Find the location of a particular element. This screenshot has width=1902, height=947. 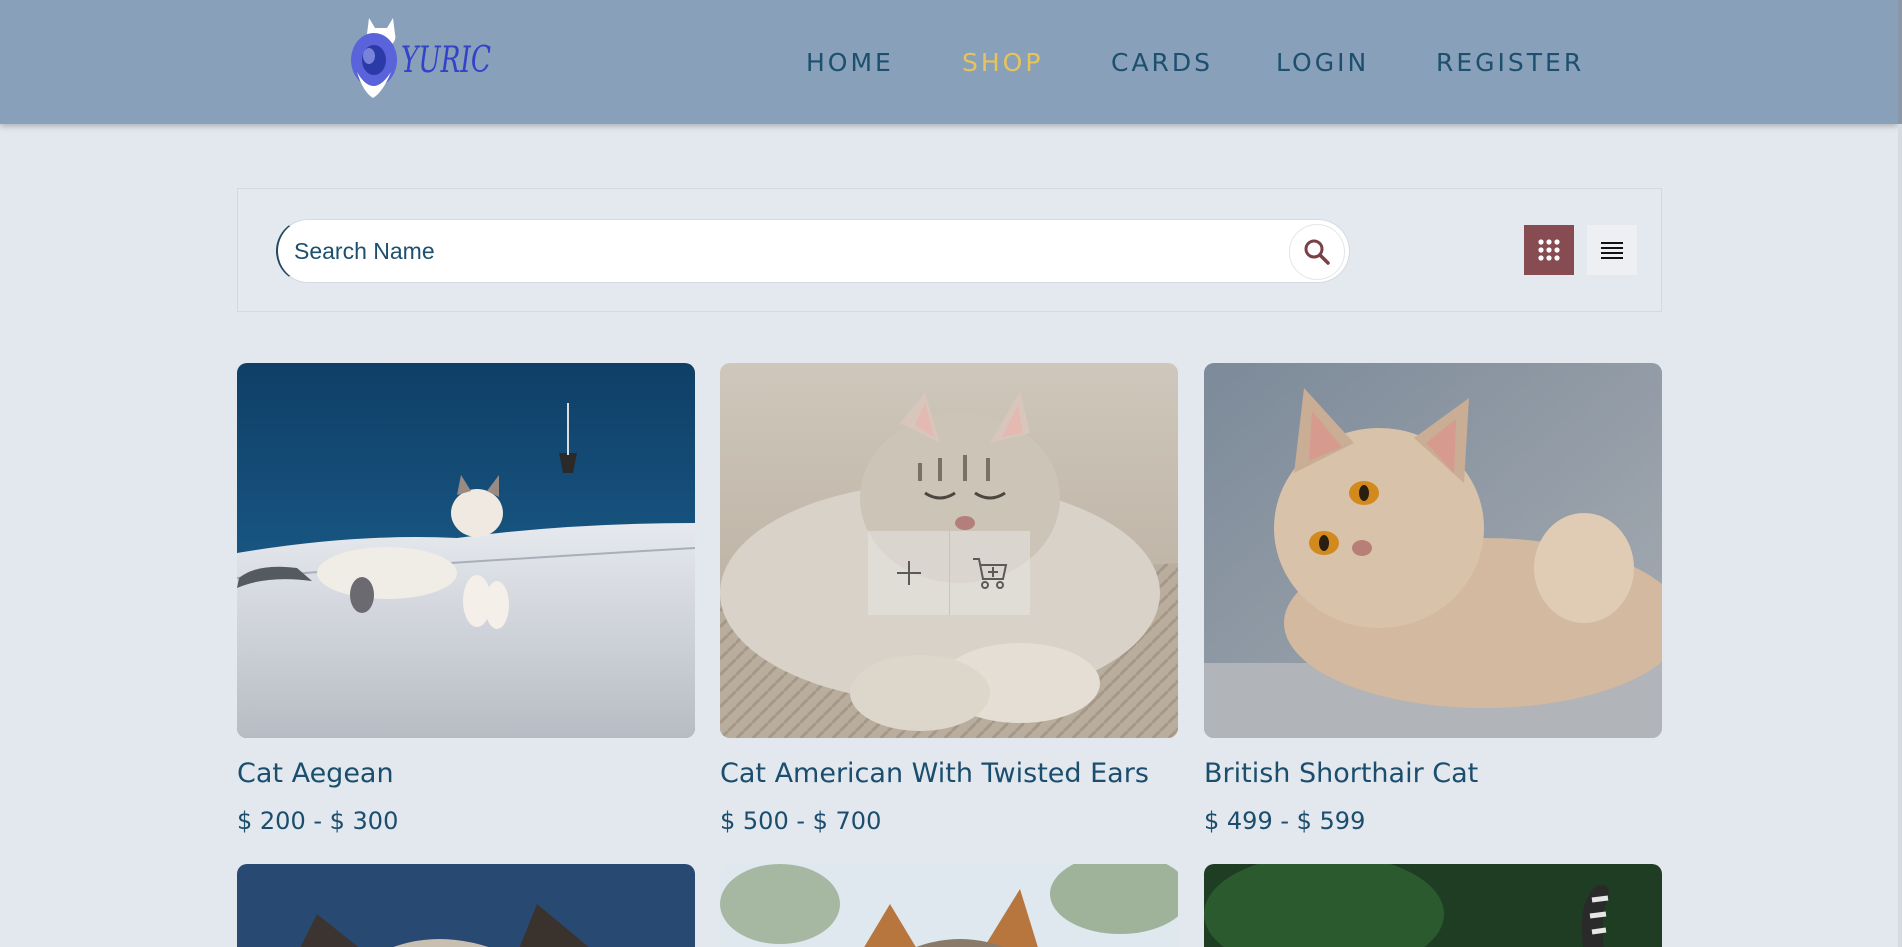

search-input is located at coordinates (784, 251).